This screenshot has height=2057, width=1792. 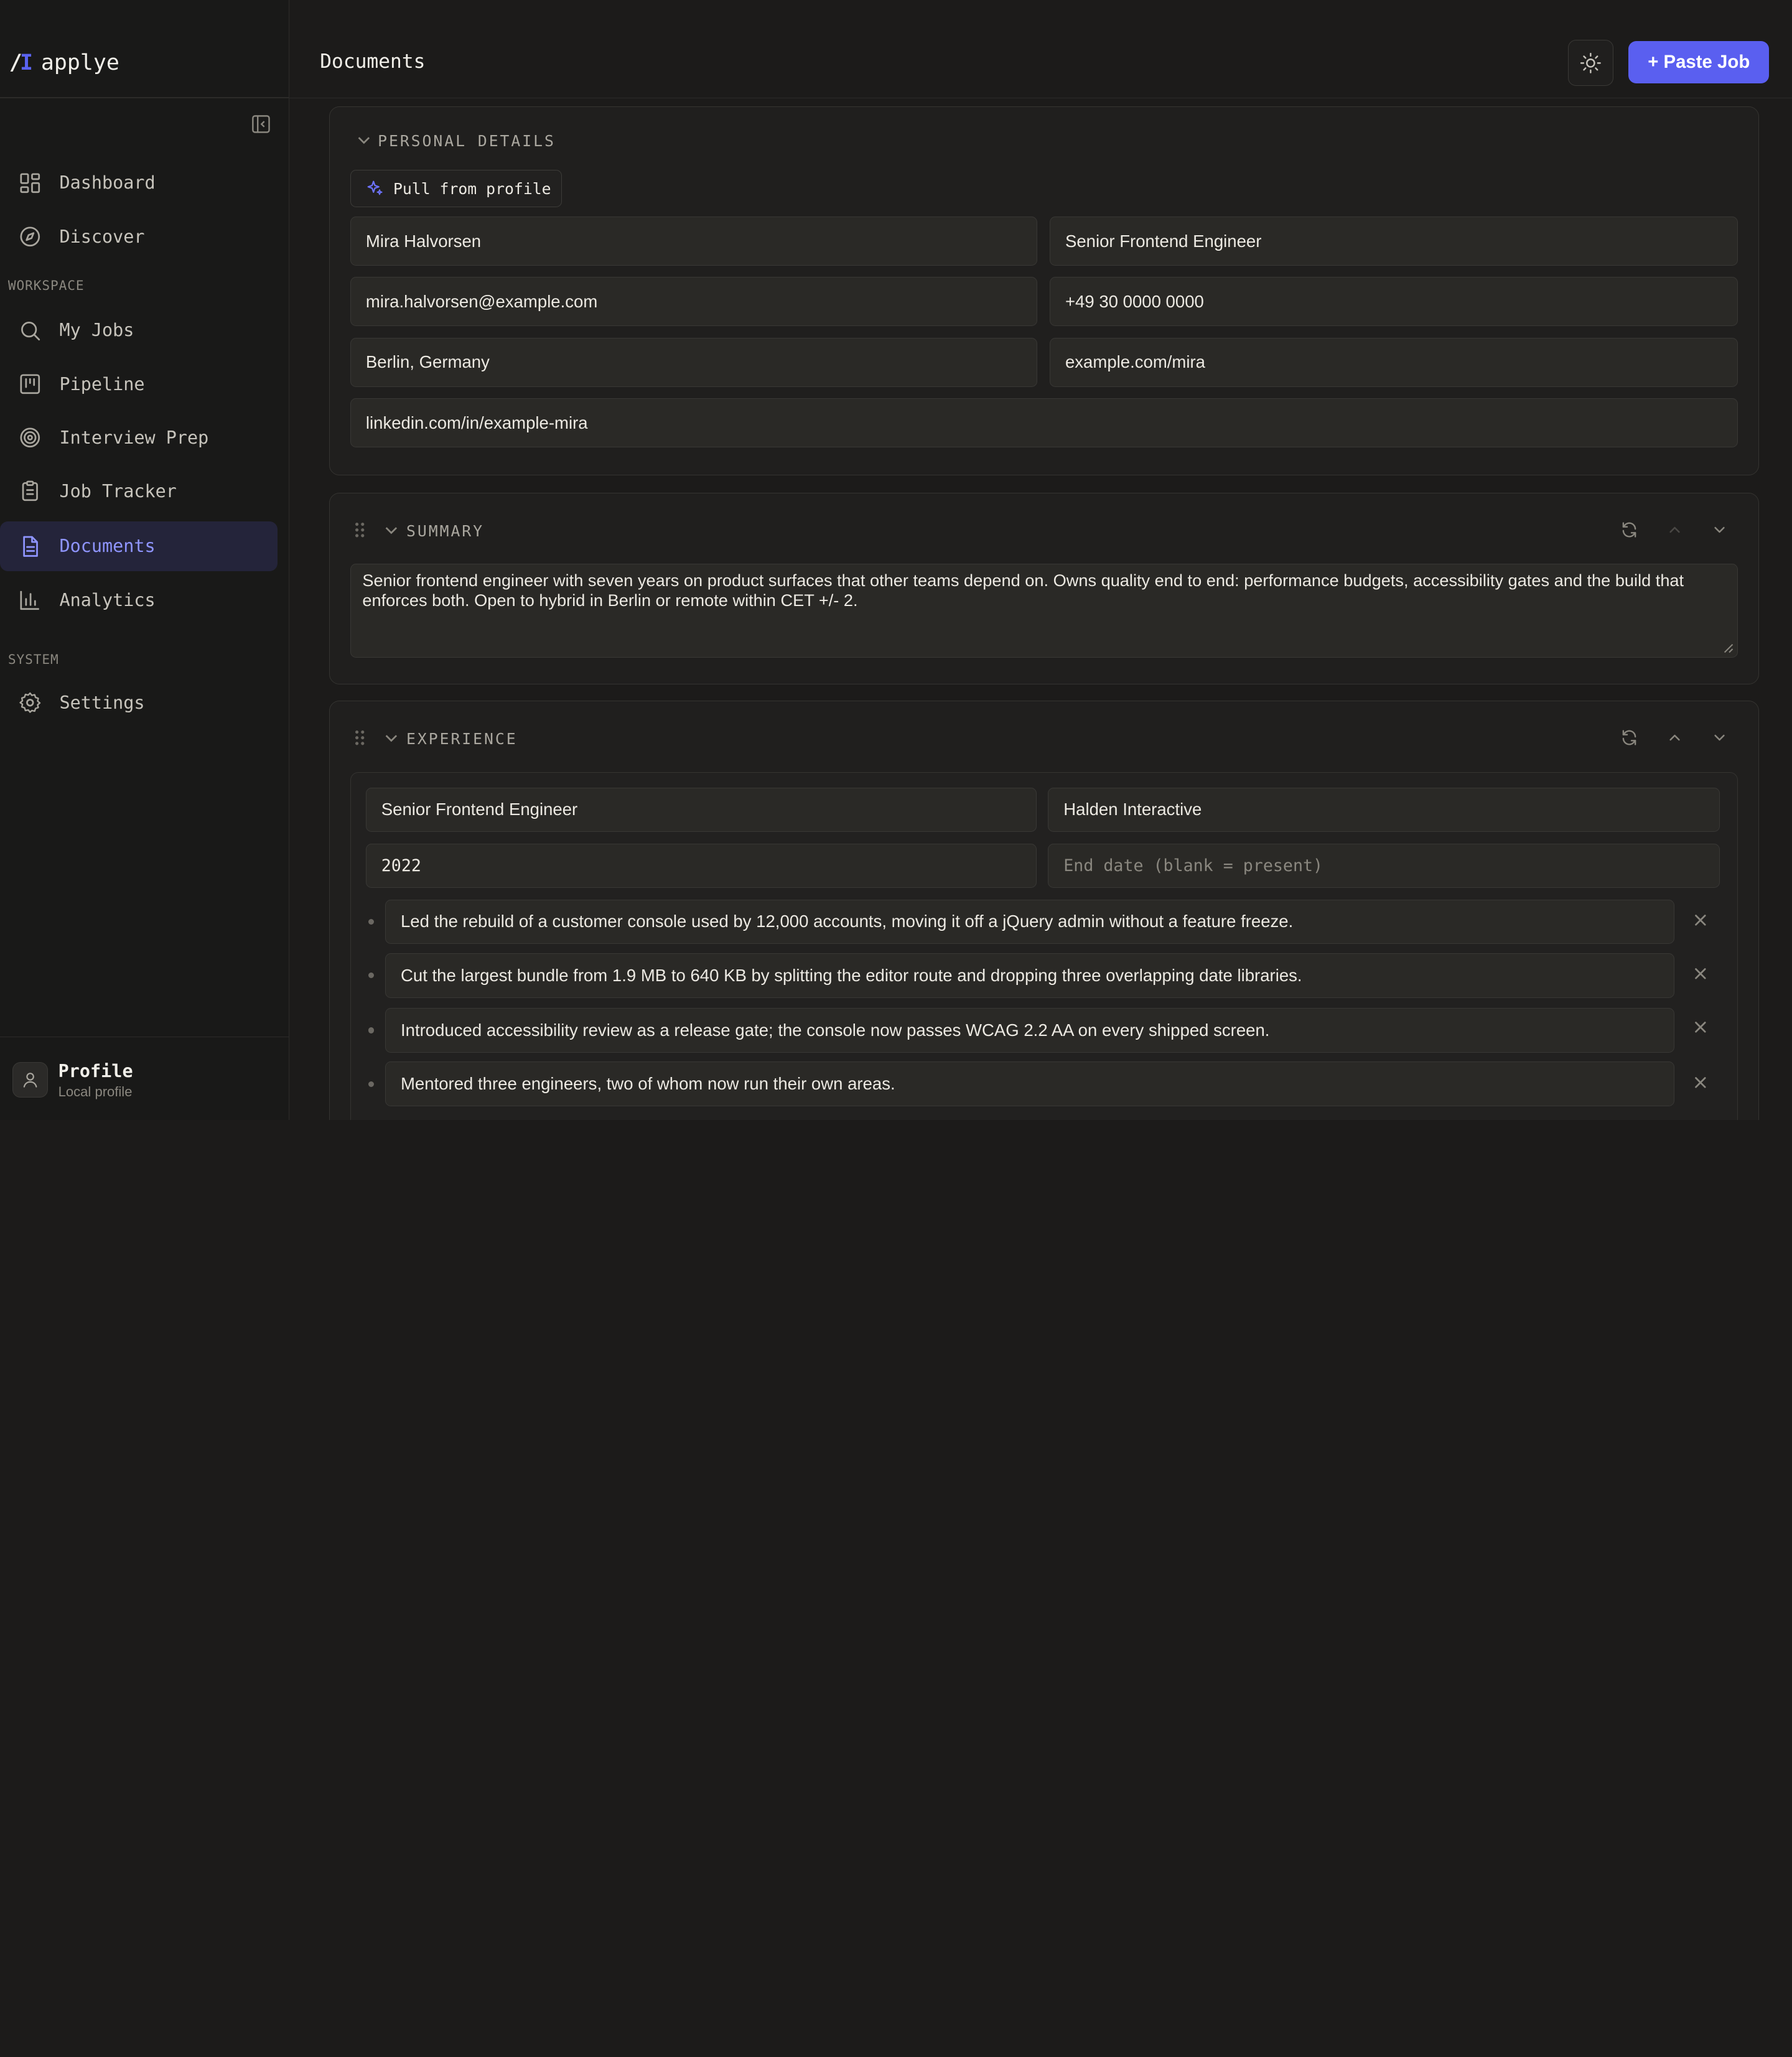 What do you see at coordinates (694, 302) in the screenshot?
I see `email-field: mira.halvorsen@example.com` at bounding box center [694, 302].